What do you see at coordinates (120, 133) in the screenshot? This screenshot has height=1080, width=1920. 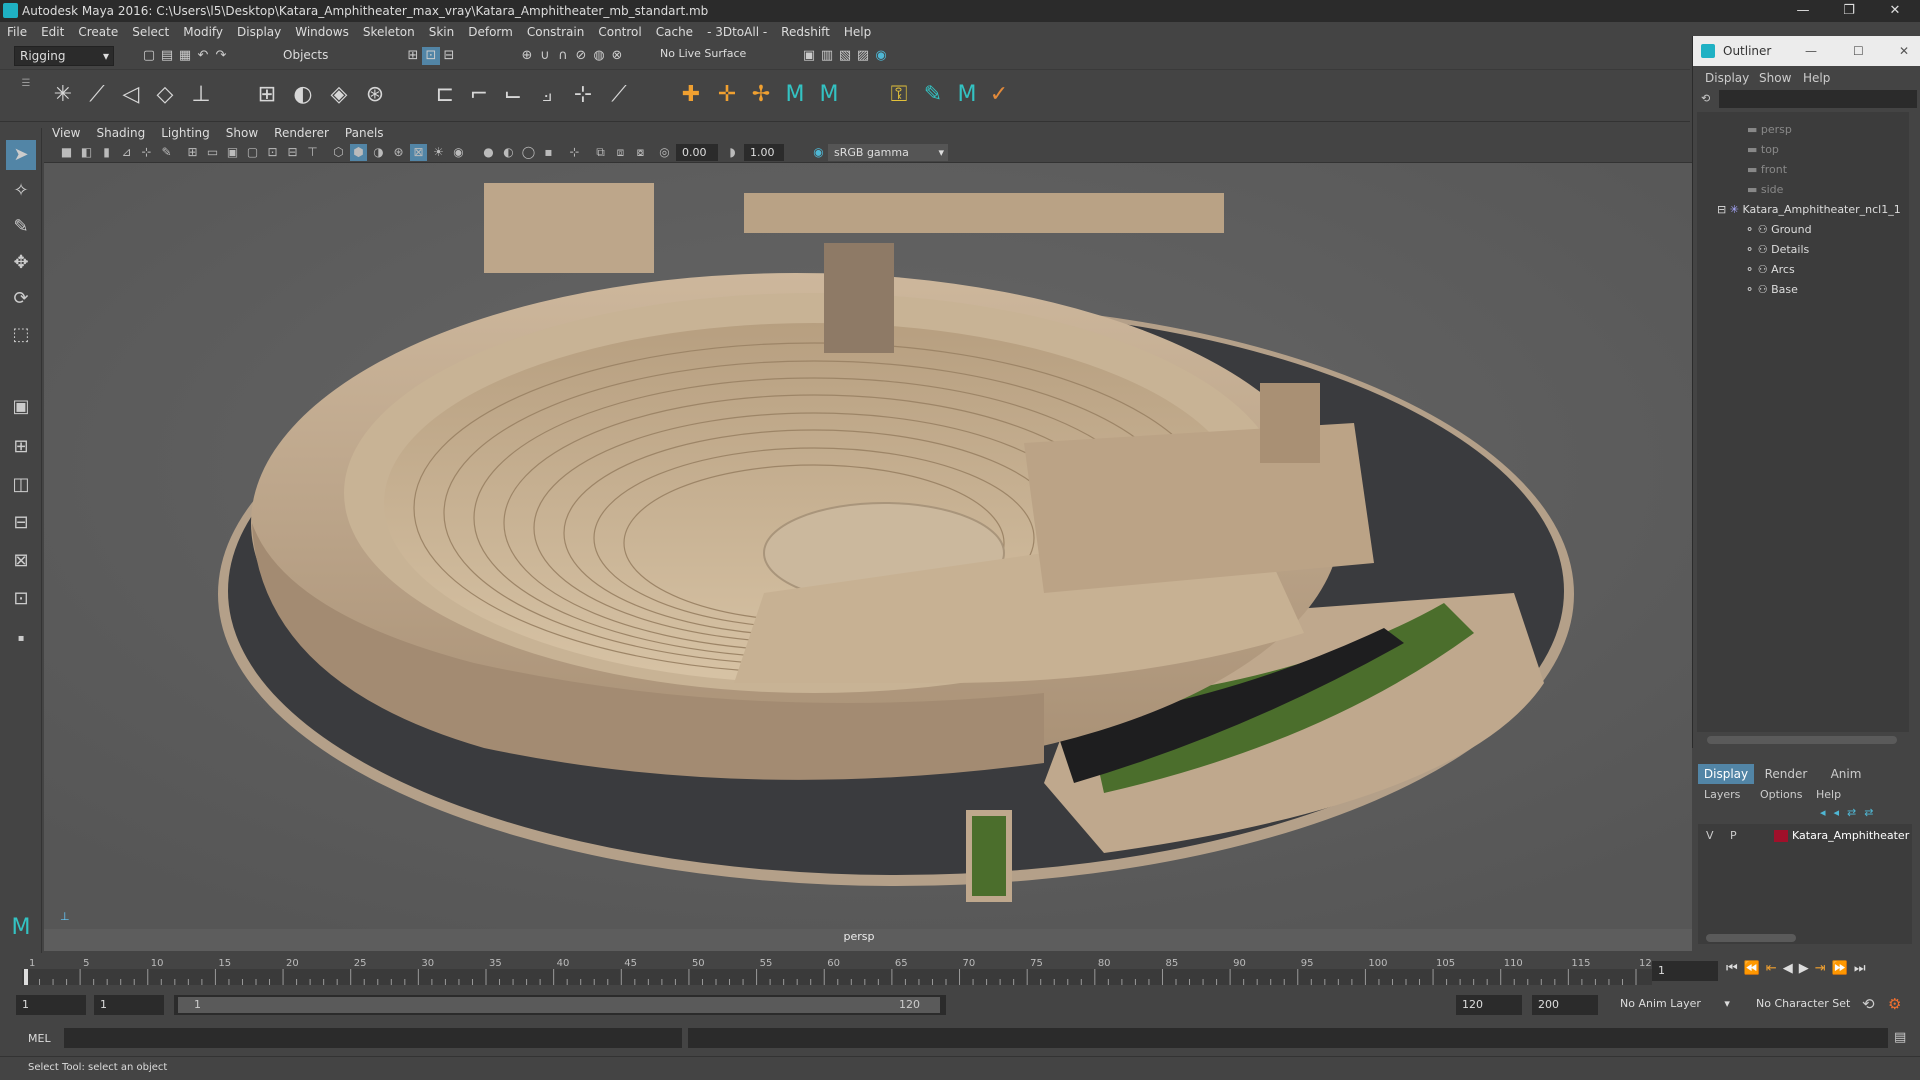 I see `panel-menu-shading: Shading` at bounding box center [120, 133].